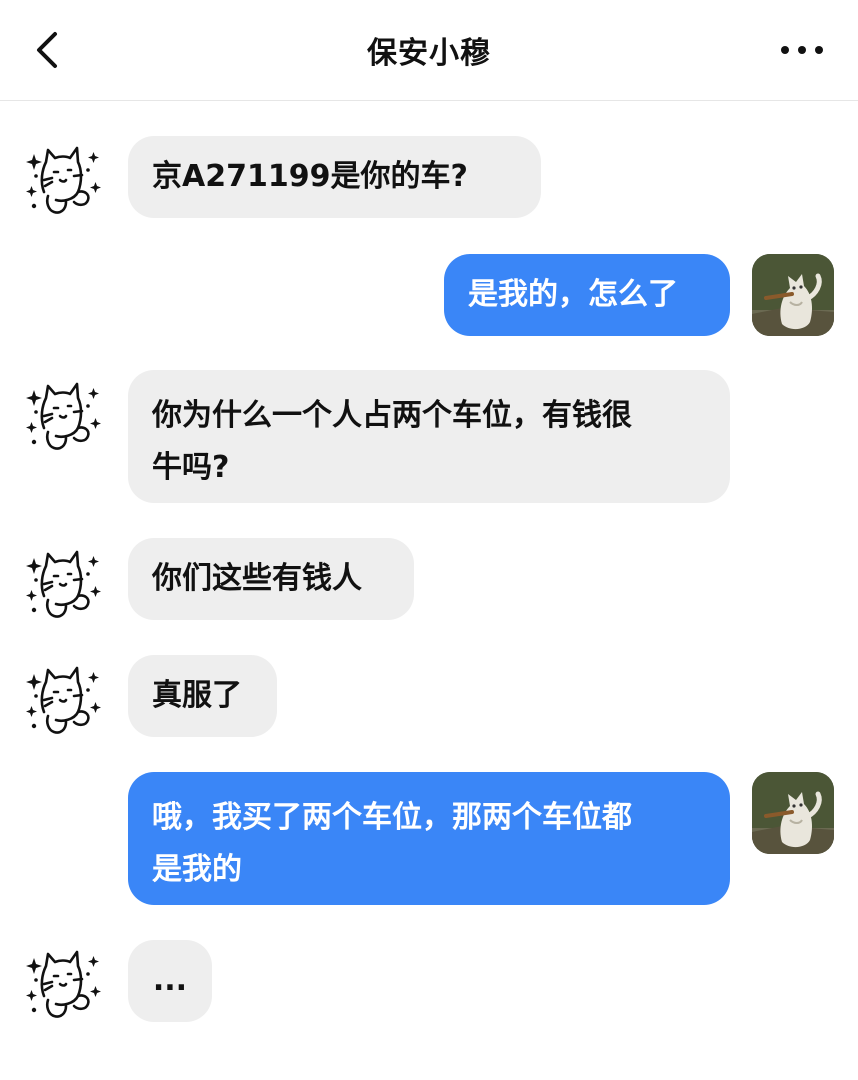  Describe the element at coordinates (392, 441) in the screenshot. I see `message-text: 你为什么一个人占两个车位，有钱很 牛吗?` at that location.